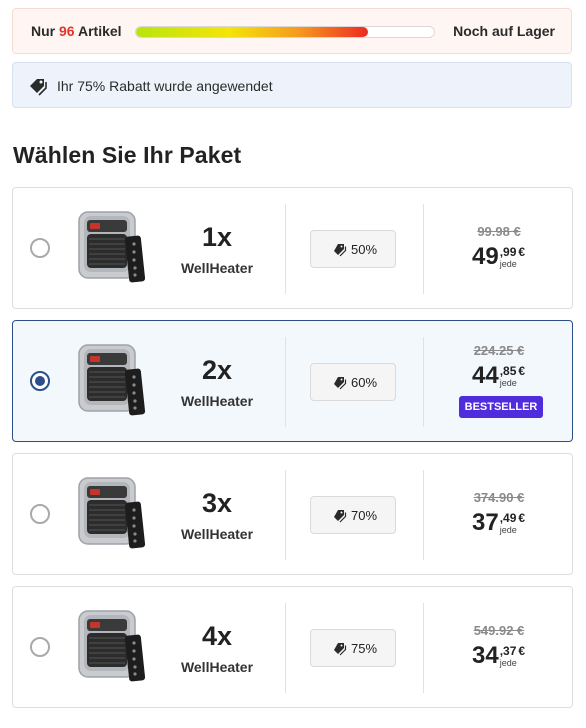 This screenshot has height=728, width=586. Describe the element at coordinates (217, 237) in the screenshot. I see `package-quantity: 1x` at that location.